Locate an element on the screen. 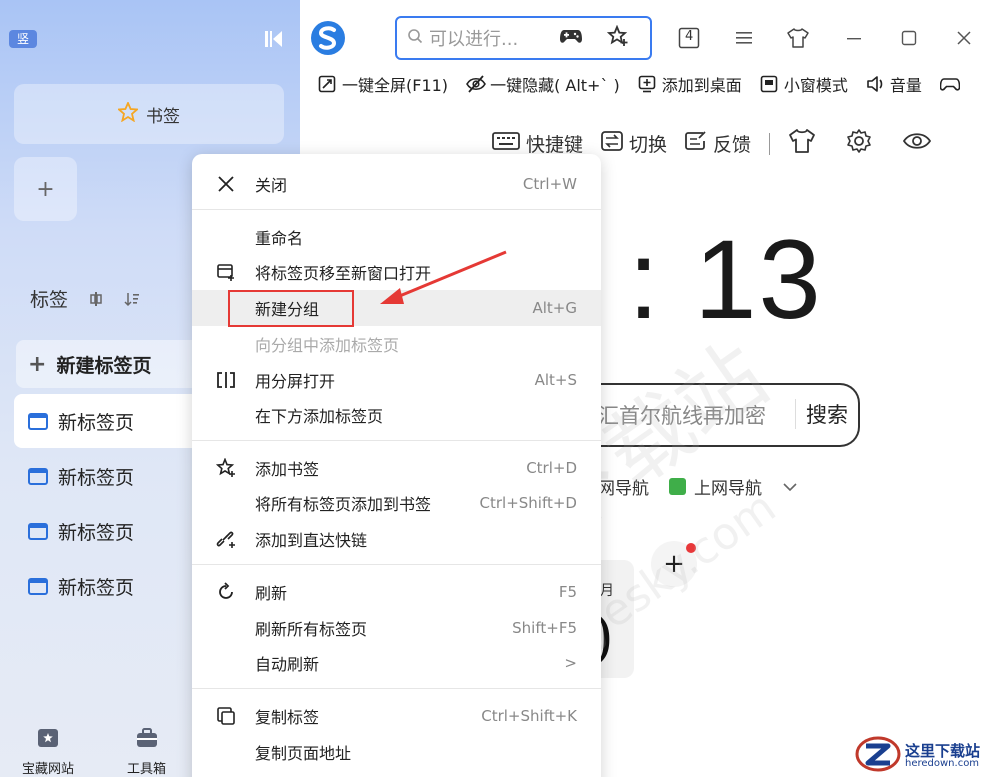  close-icon is located at coordinates (226, 184).